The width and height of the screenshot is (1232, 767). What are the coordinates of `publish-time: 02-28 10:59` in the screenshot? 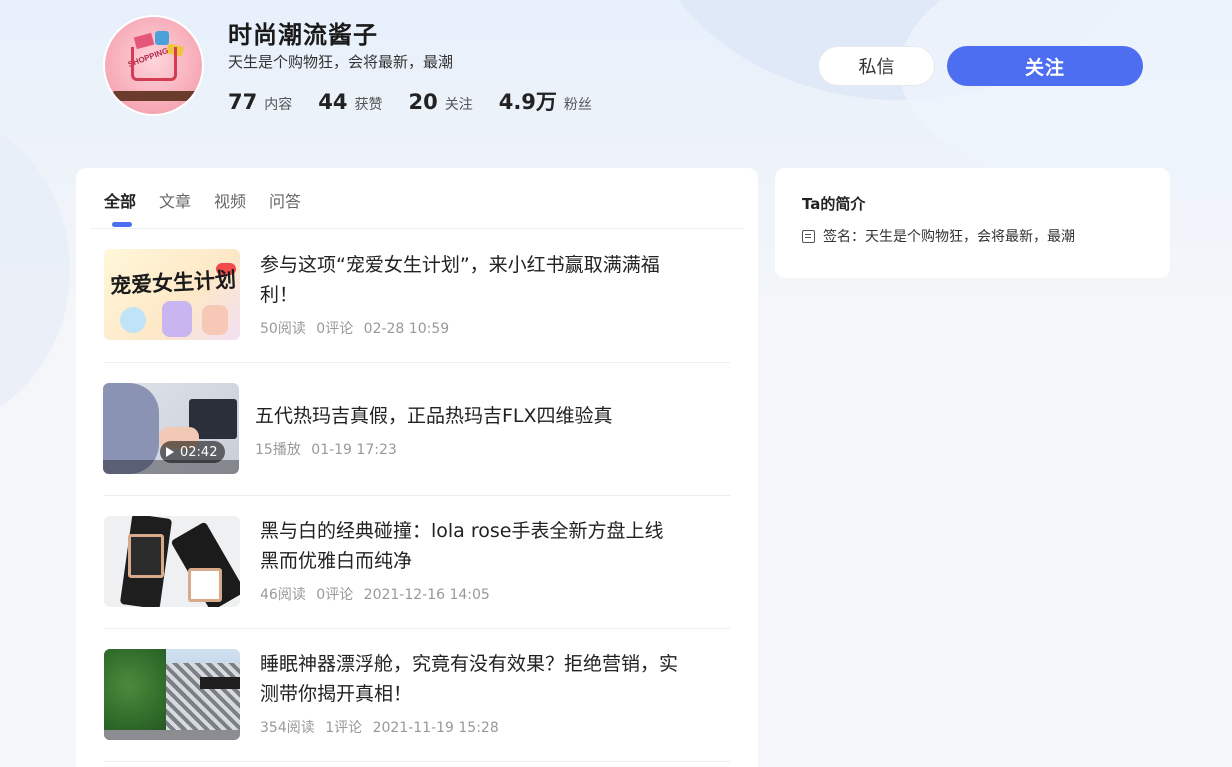 It's located at (406, 329).